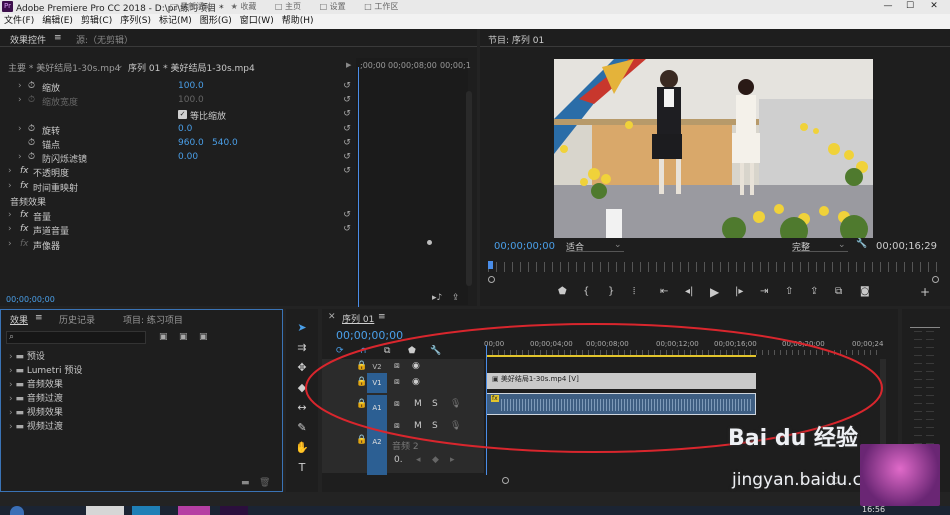 The height and width of the screenshot is (515, 950). I want to click on rotation-value: 0.0, so click(185, 129).